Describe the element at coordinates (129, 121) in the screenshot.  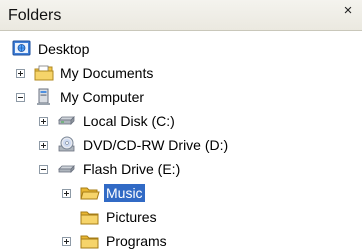
I see `tree-item-label: Local Disk (C:)` at that location.